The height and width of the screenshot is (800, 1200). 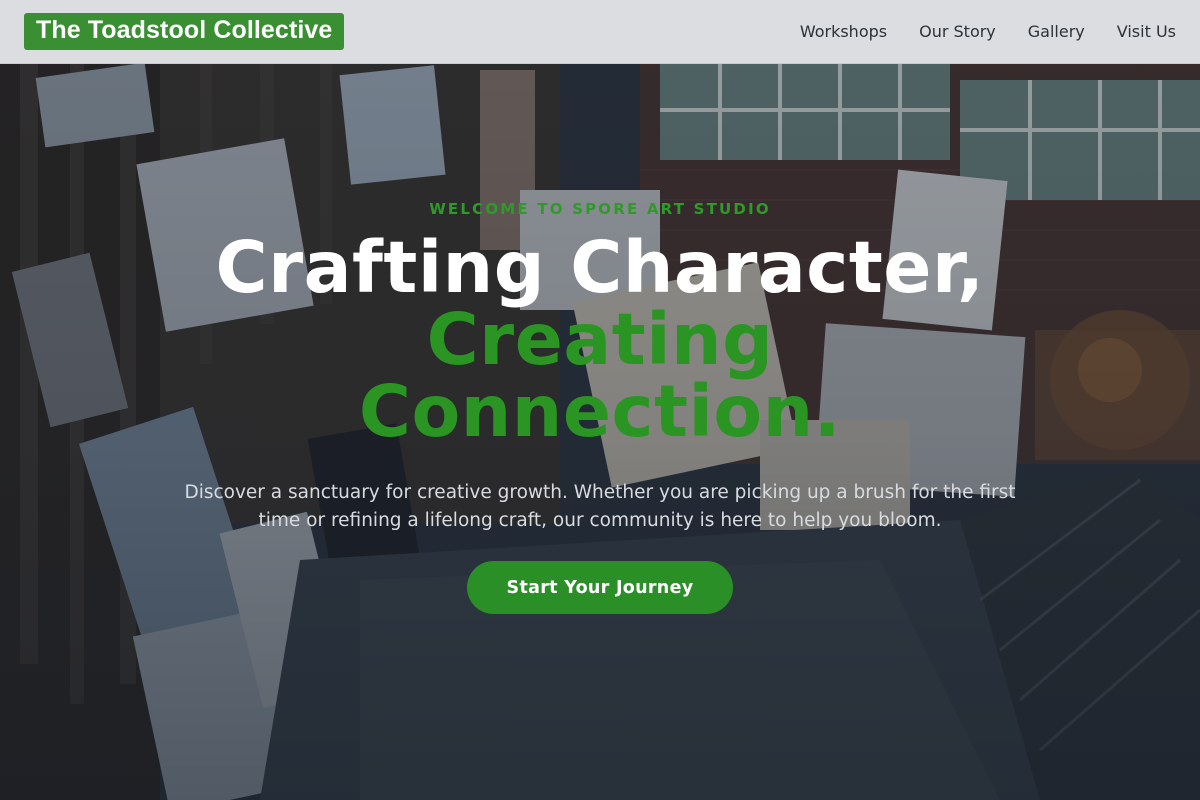 I want to click on headline-line-2: Creating, so click(x=600, y=339).